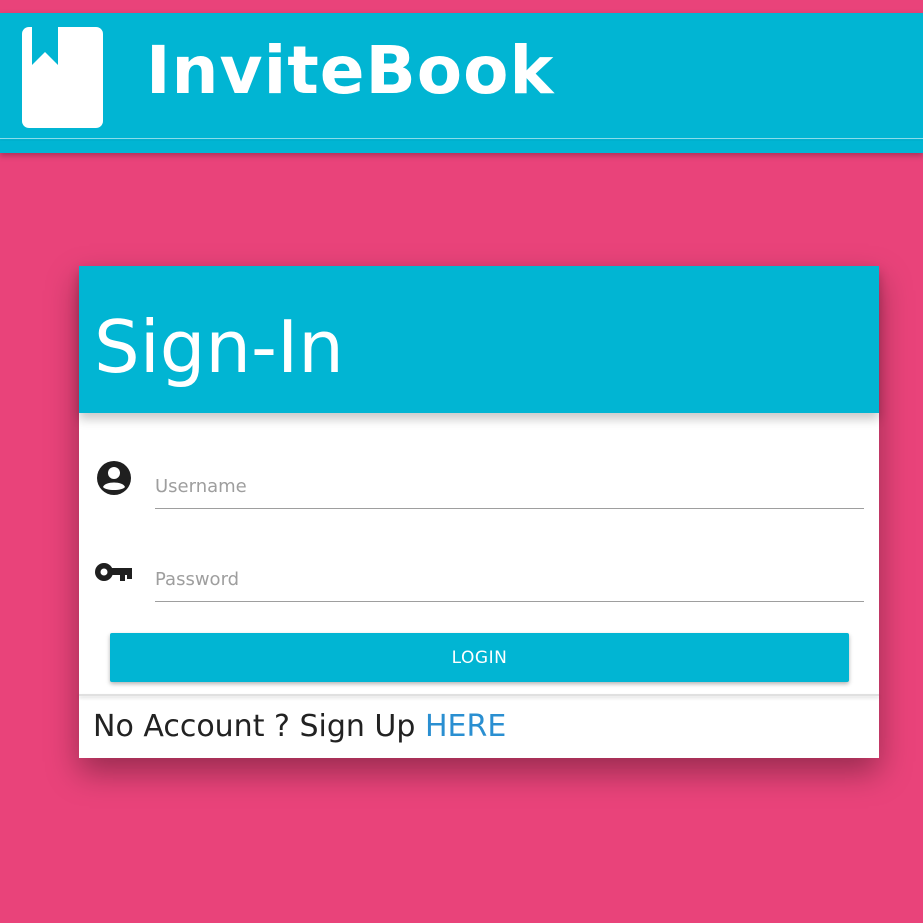 Image resolution: width=923 pixels, height=923 pixels. What do you see at coordinates (114, 478) in the screenshot?
I see `account-circle-icon` at bounding box center [114, 478].